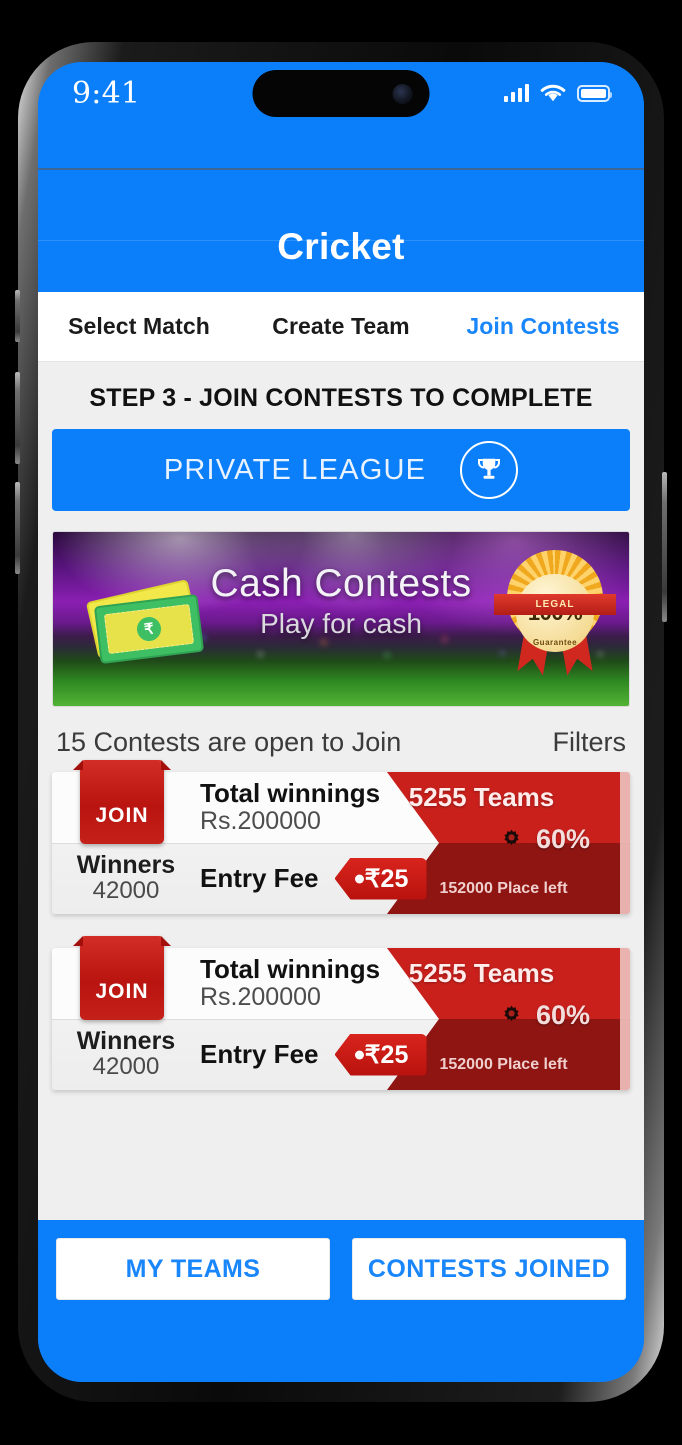  What do you see at coordinates (489, 1269) in the screenshot?
I see `contests-joined-button: CONTESTS JOINED` at bounding box center [489, 1269].